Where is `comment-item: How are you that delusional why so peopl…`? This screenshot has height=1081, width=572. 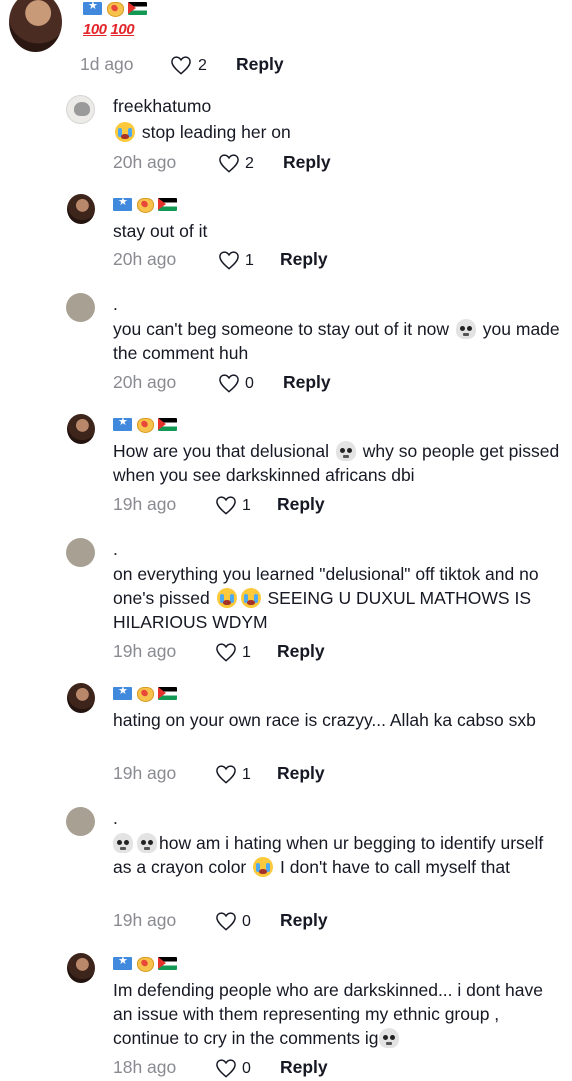
comment-item: How are you that delusional why so peopl… is located at coordinates (286, 467).